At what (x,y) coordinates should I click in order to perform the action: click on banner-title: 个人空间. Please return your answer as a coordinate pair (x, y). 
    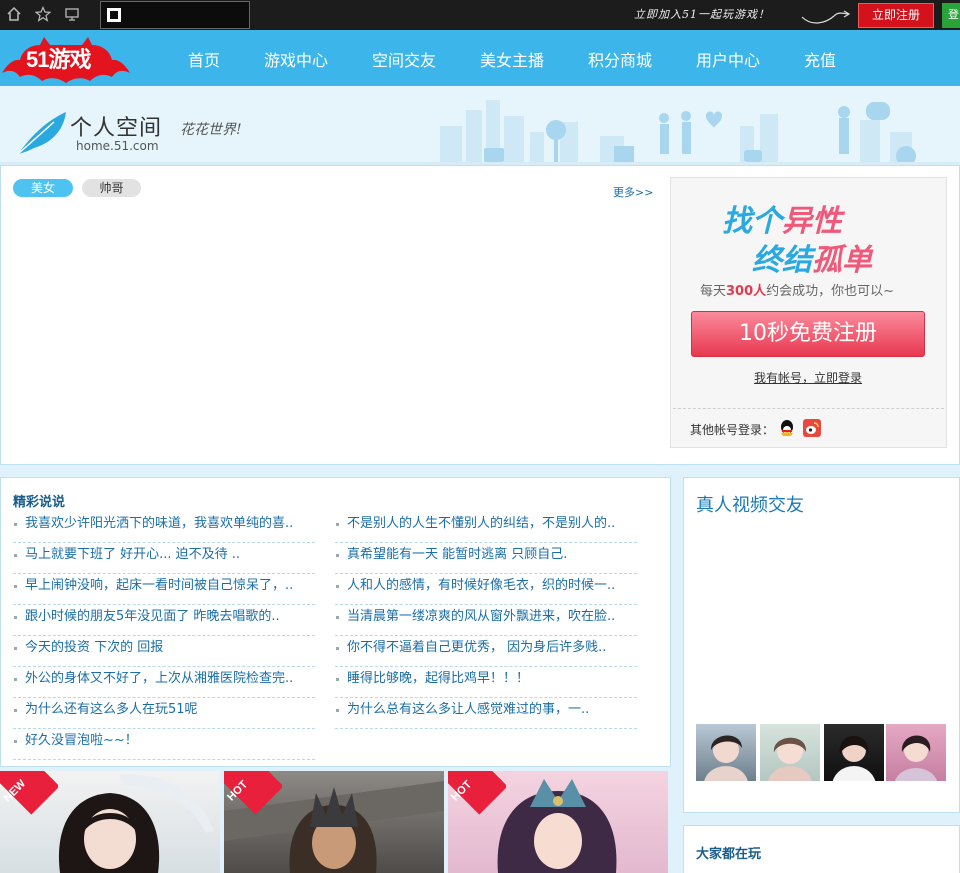
    Looking at the image, I should click on (116, 128).